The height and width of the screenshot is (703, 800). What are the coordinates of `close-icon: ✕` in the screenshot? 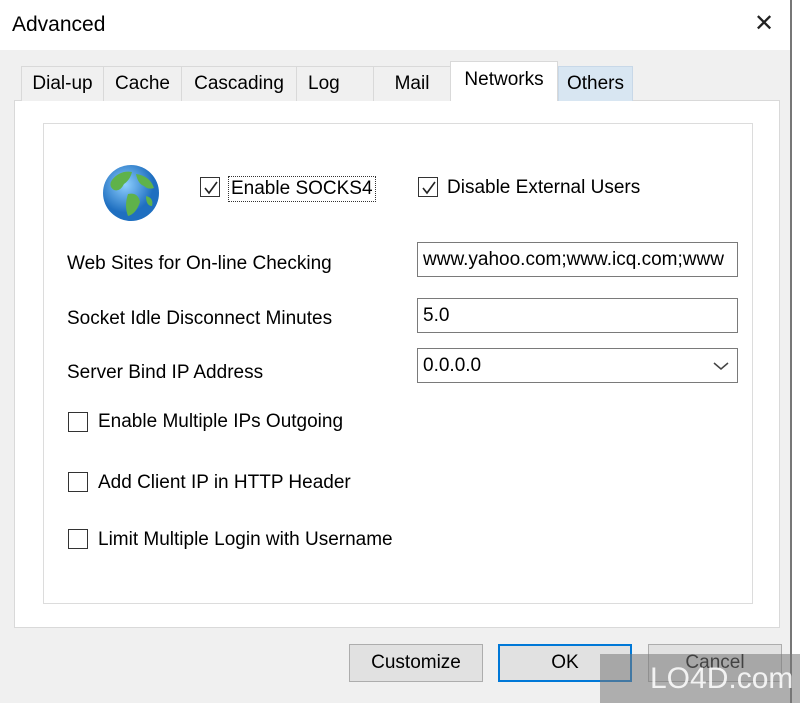 It's located at (764, 24).